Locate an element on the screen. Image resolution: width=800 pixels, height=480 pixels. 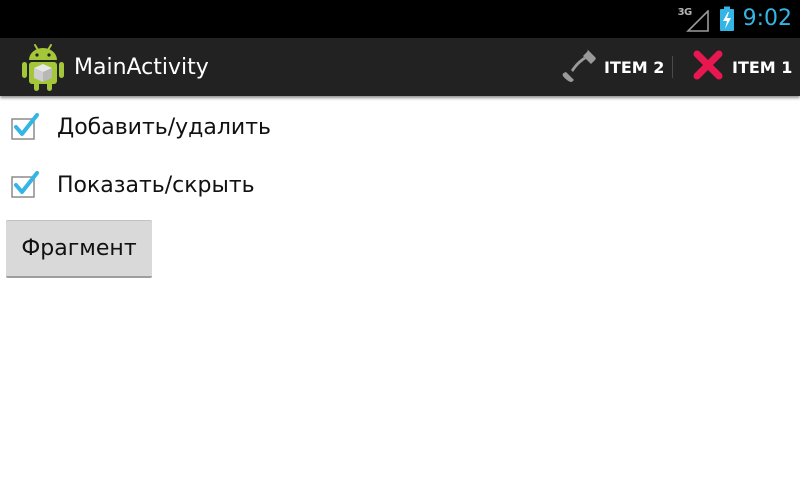
status-icons: 3G 9:02 is located at coordinates (735, 19).